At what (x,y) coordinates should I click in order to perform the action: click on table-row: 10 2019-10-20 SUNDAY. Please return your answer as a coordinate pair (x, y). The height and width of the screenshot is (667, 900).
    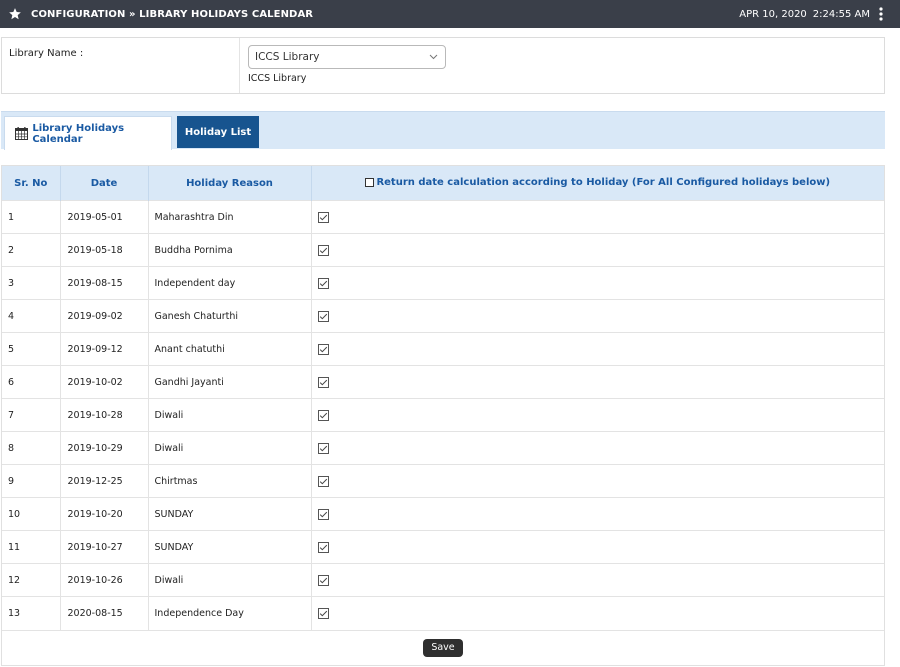
    Looking at the image, I should click on (443, 514).